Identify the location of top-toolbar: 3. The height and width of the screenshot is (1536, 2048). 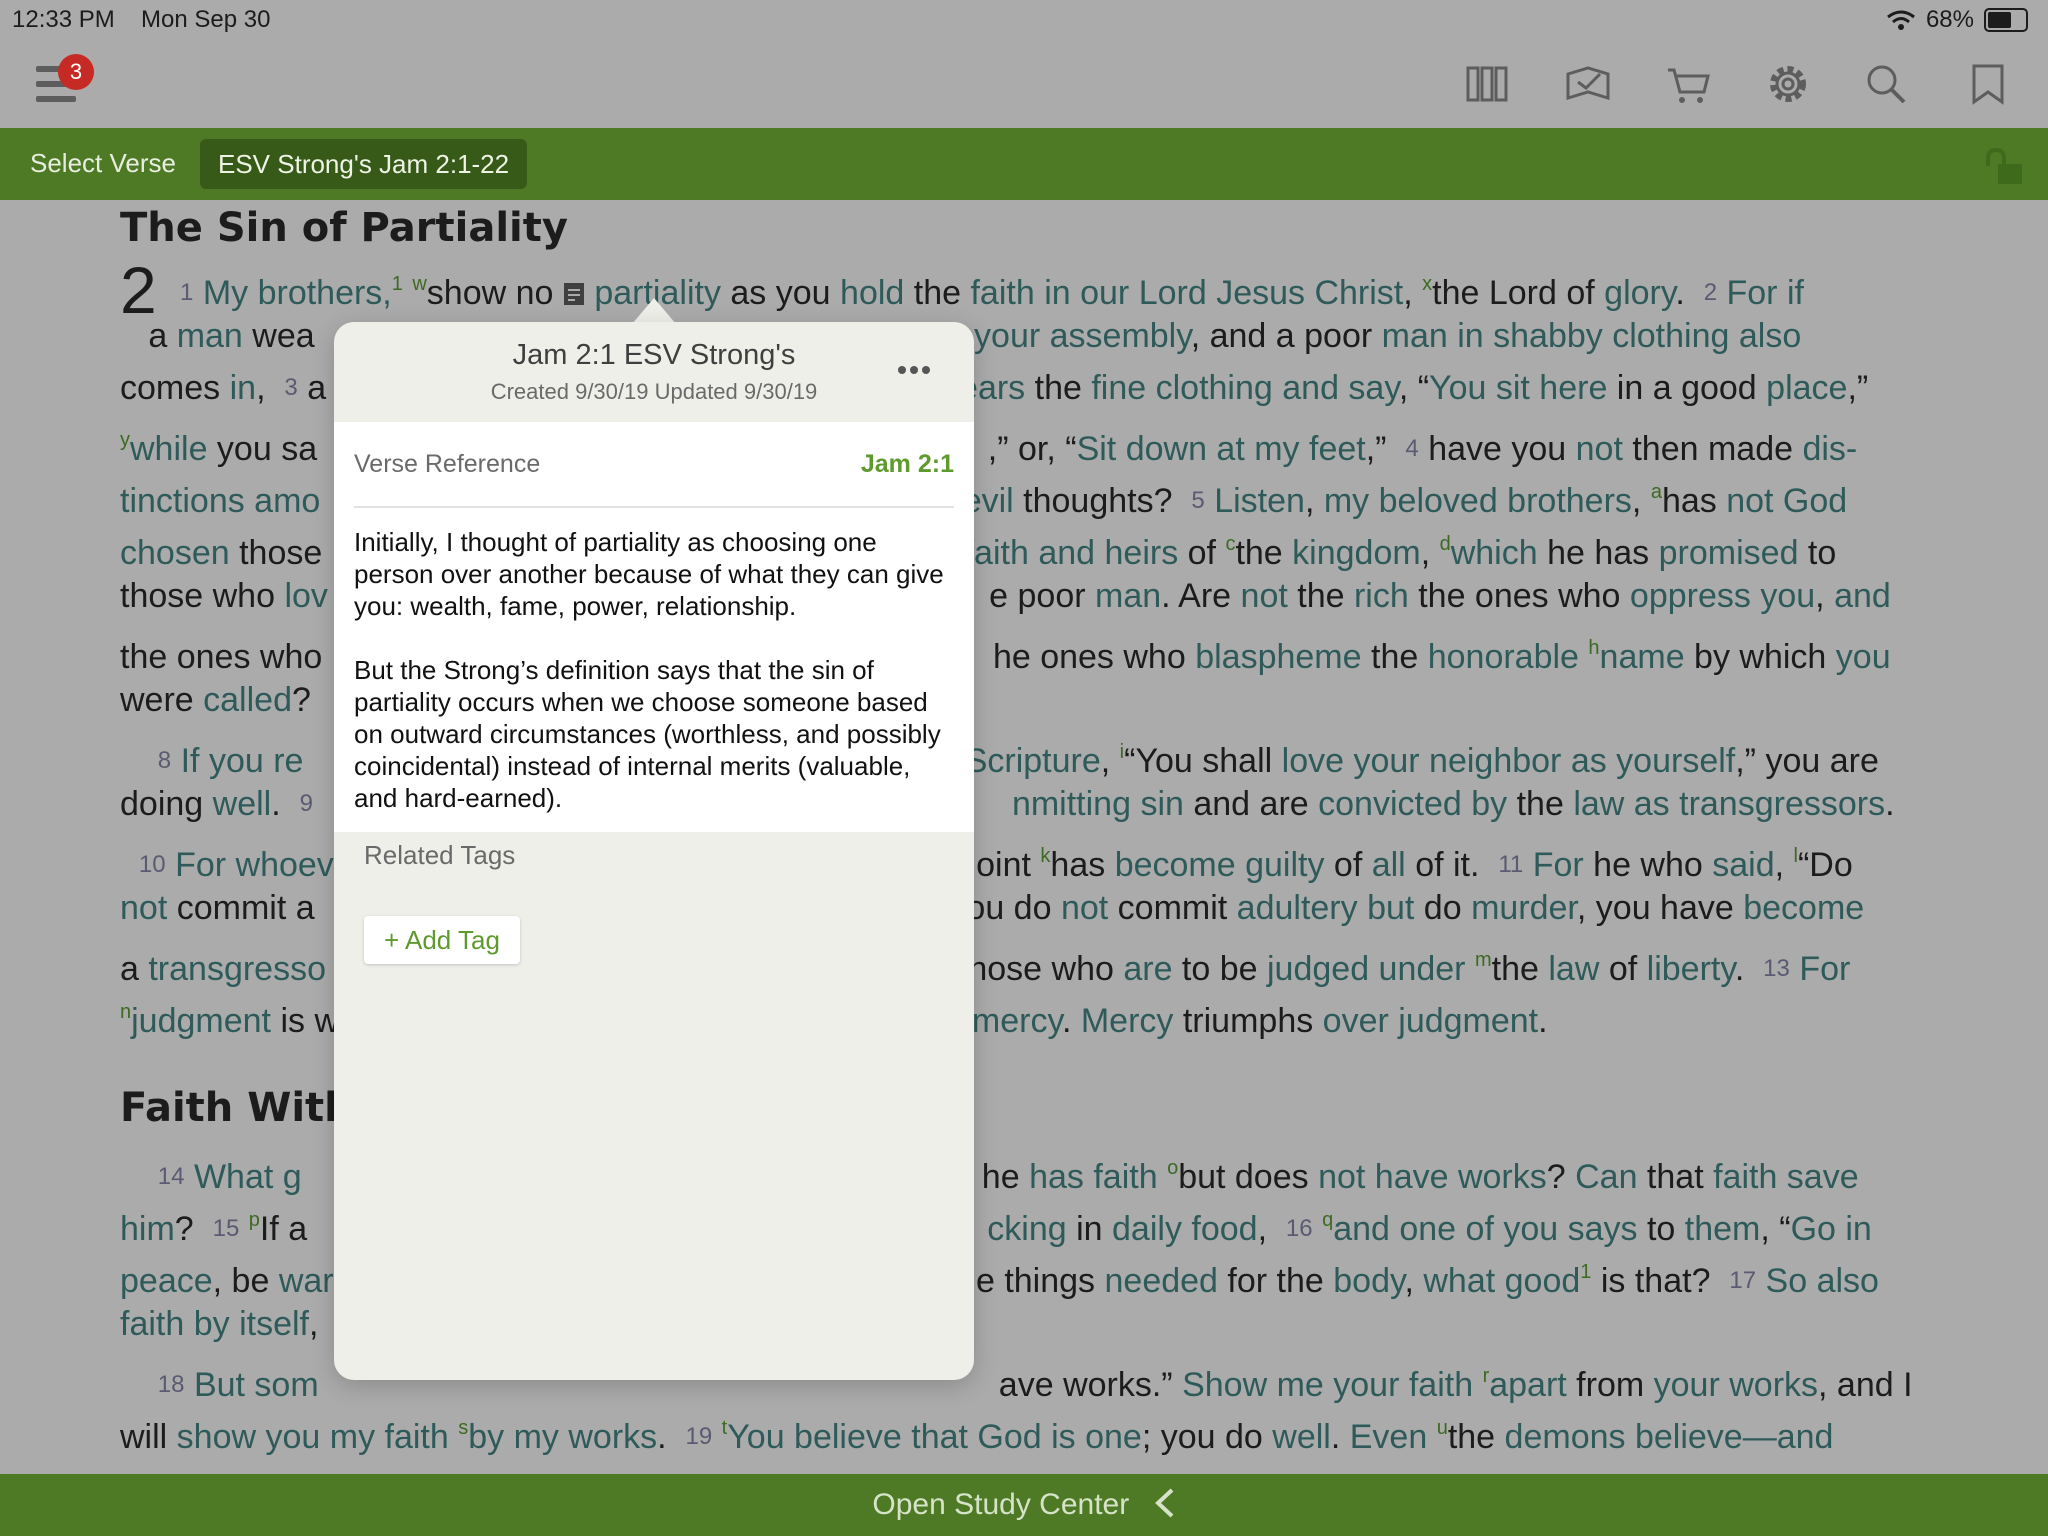
(1024, 84).